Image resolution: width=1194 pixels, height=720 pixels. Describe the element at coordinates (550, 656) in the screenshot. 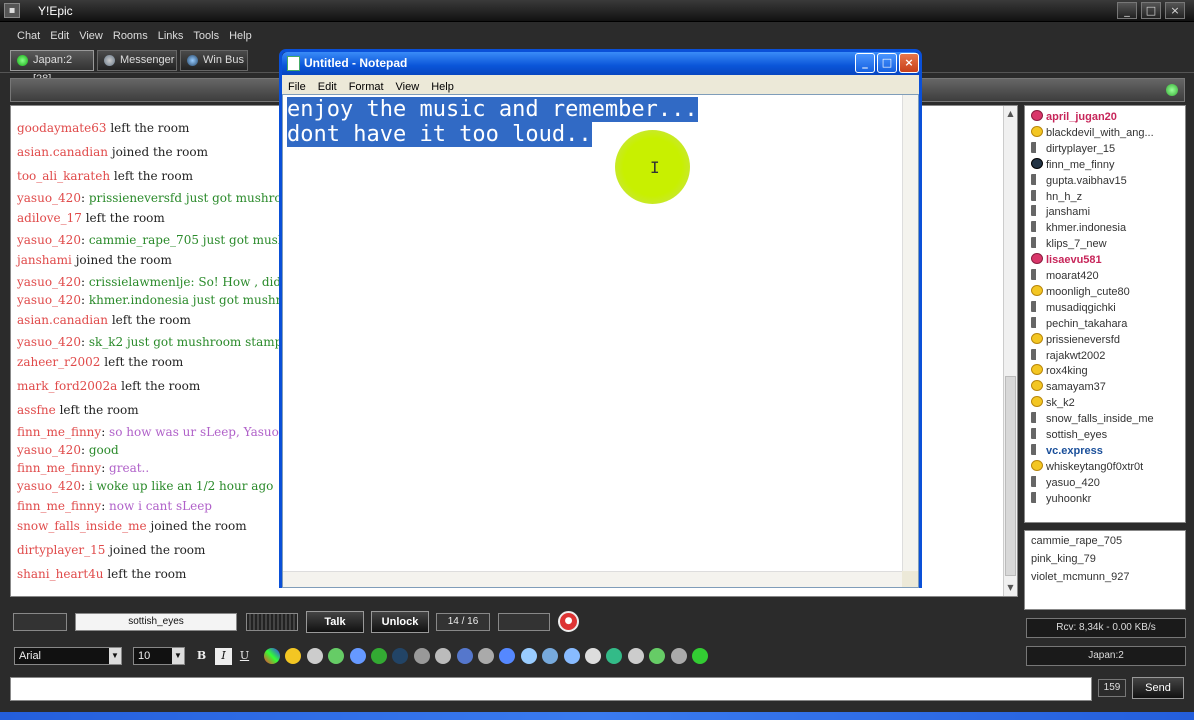

I see `chart-icon` at that location.